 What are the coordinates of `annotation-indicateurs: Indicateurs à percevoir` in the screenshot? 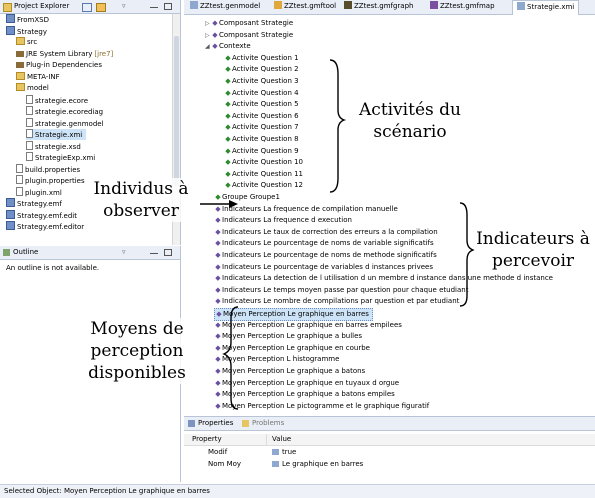 It's located at (533, 250).